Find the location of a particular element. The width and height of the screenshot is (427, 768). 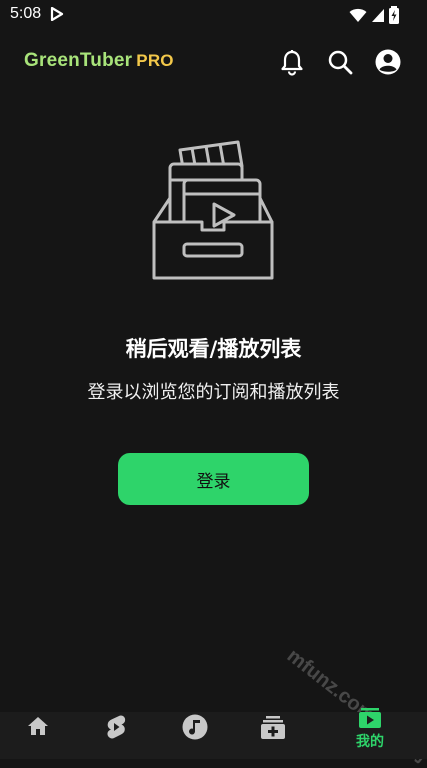

login-button: 登录 is located at coordinates (213, 479).